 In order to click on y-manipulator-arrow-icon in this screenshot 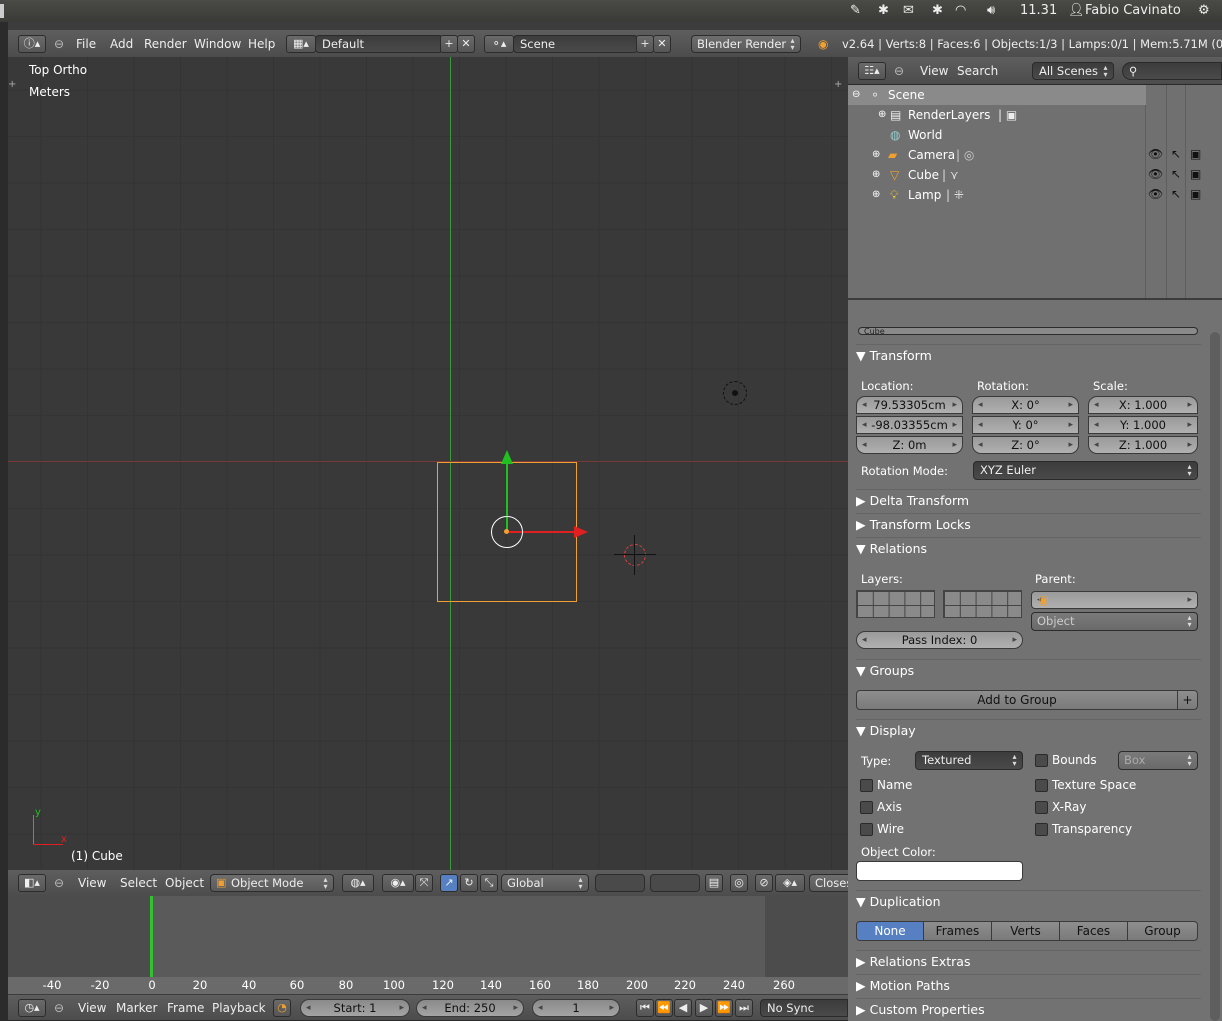, I will do `click(507, 457)`.